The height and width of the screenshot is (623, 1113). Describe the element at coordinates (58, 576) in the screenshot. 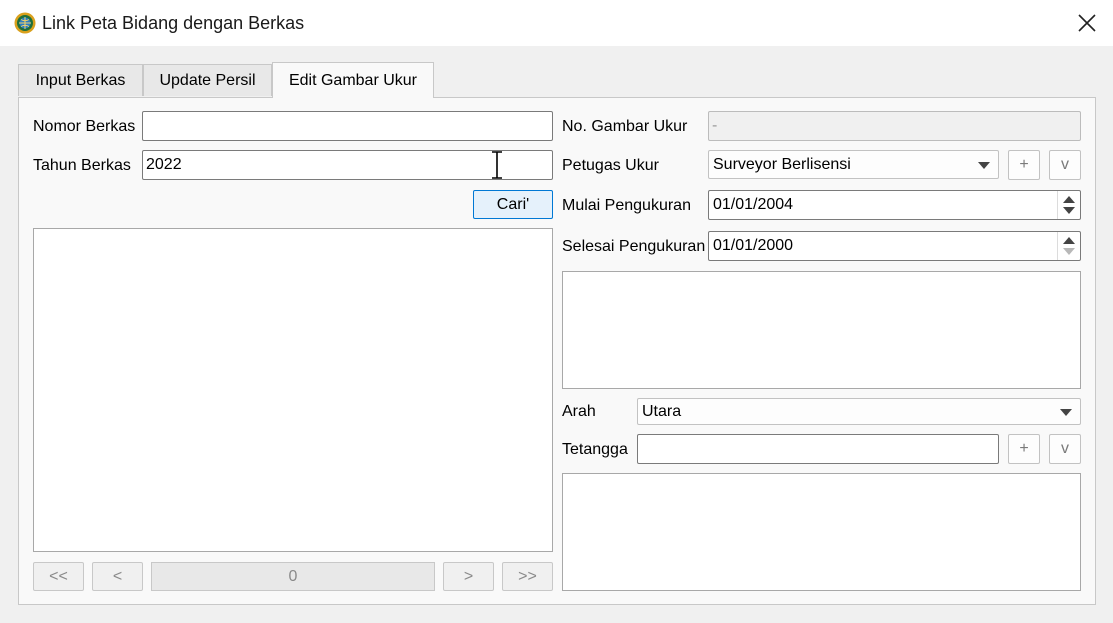

I see `first-page-button: <<` at that location.